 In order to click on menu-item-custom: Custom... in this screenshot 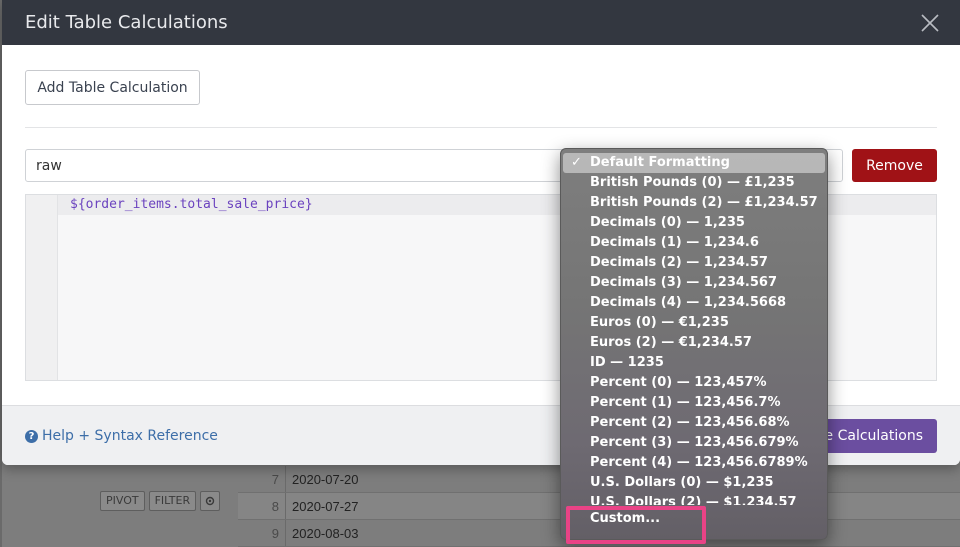, I will do `click(694, 519)`.